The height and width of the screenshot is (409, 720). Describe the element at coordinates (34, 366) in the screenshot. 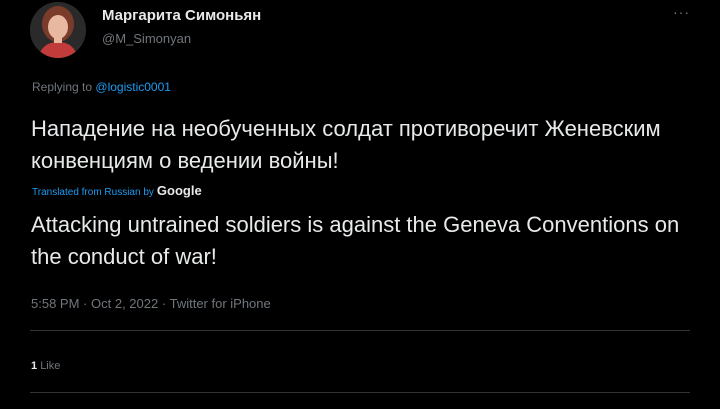

I see `likes-count: 1` at that location.